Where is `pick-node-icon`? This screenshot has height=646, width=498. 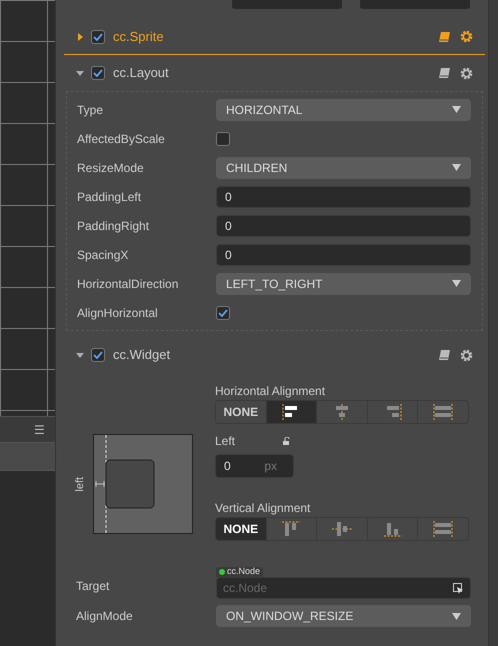 pick-node-icon is located at coordinates (458, 588).